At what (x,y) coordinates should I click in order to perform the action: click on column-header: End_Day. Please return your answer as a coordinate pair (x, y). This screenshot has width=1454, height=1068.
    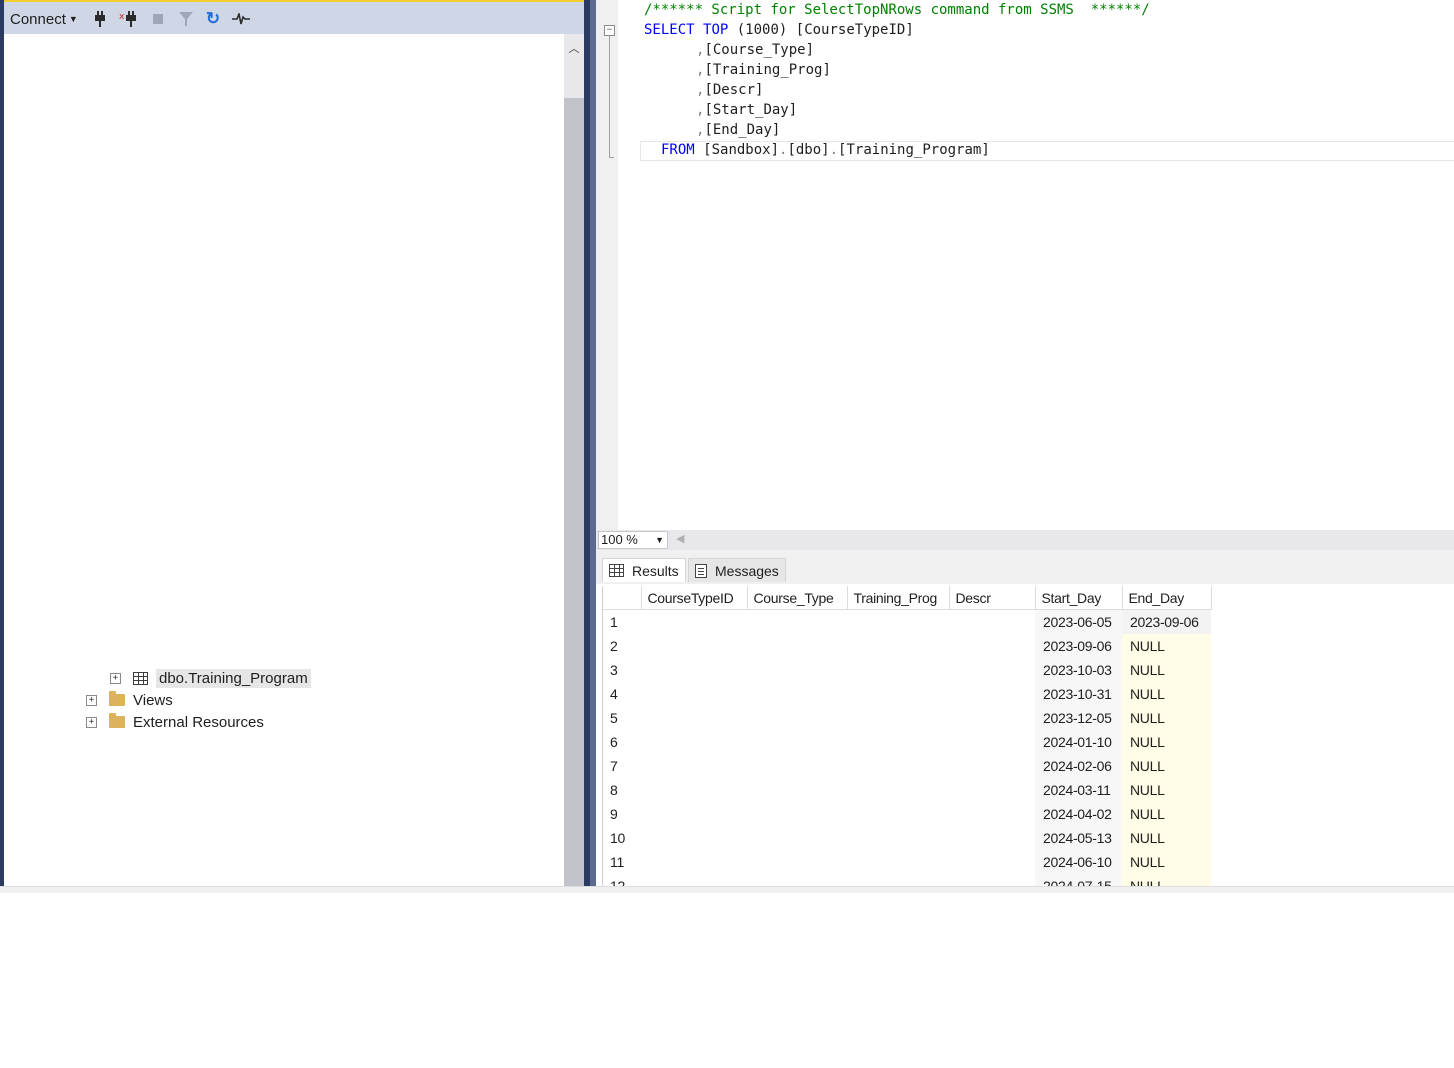
    Looking at the image, I should click on (1167, 598).